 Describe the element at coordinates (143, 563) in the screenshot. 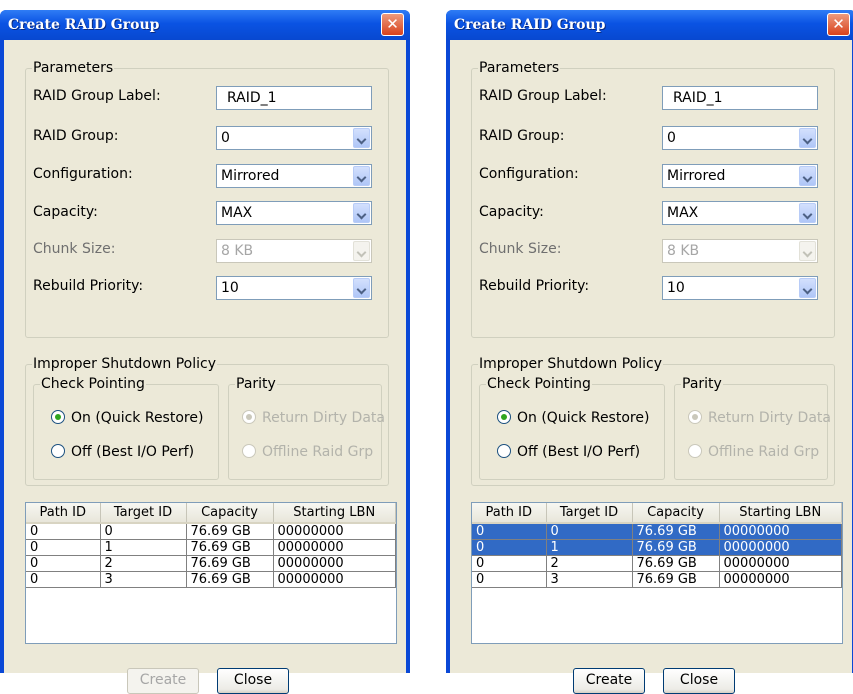

I see `table-cell: 2` at that location.